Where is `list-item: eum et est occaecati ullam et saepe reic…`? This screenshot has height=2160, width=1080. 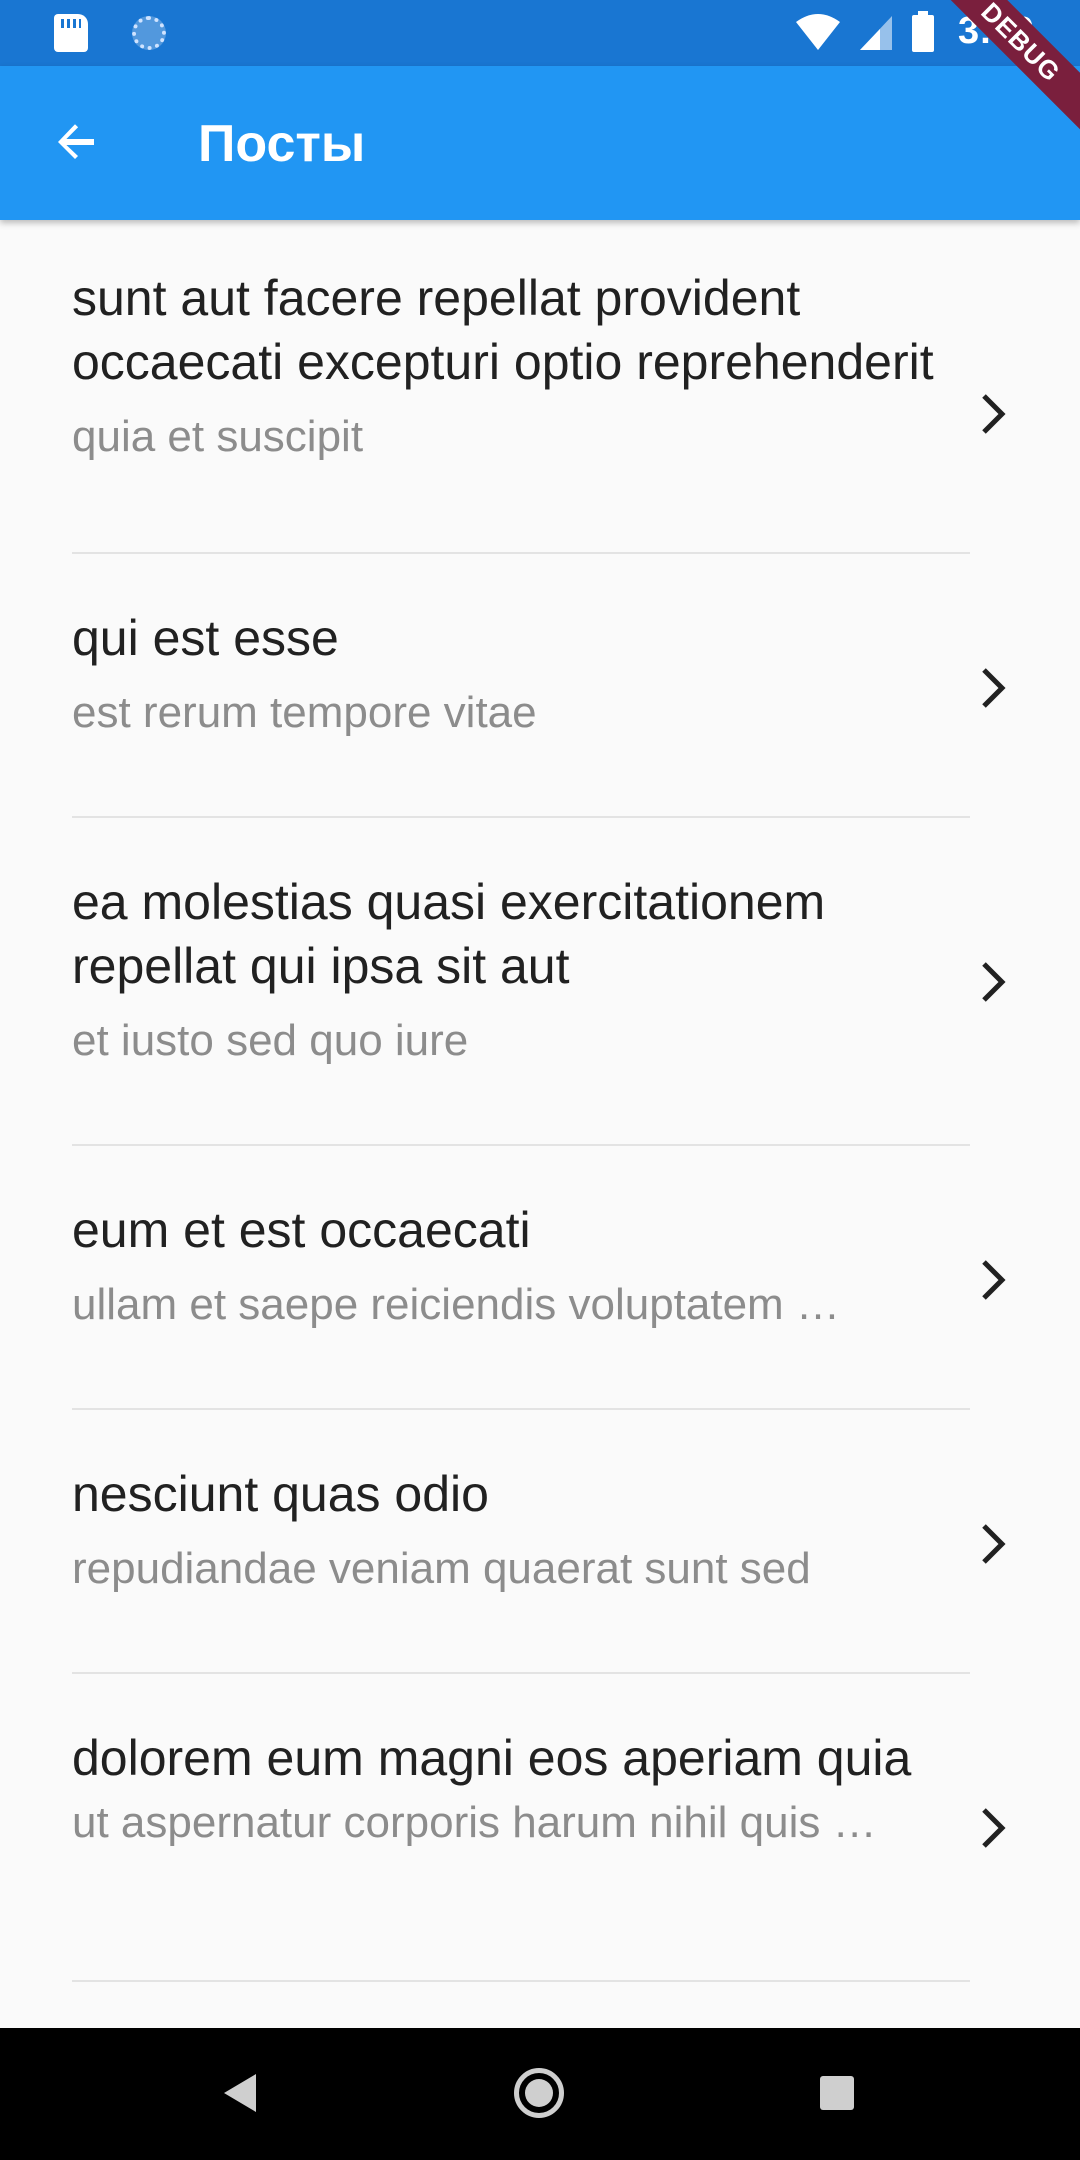 list-item: eum et est occaecati ullam et saepe reic… is located at coordinates (540, 1280).